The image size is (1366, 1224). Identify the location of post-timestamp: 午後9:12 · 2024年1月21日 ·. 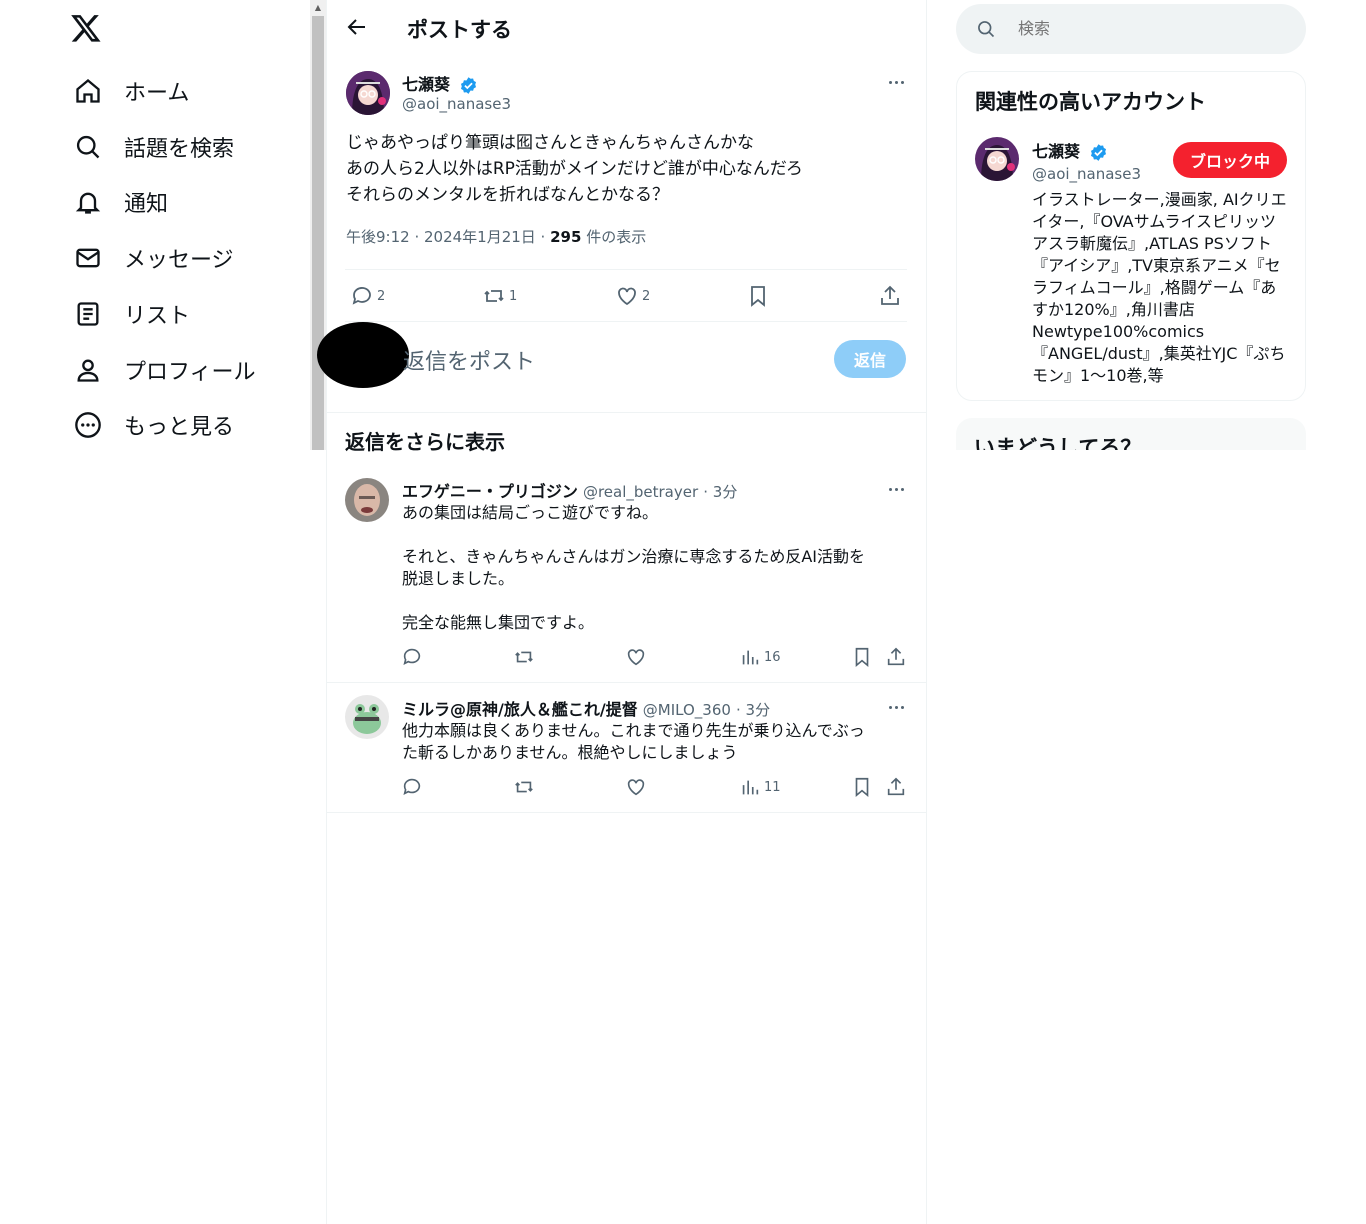
(448, 237).